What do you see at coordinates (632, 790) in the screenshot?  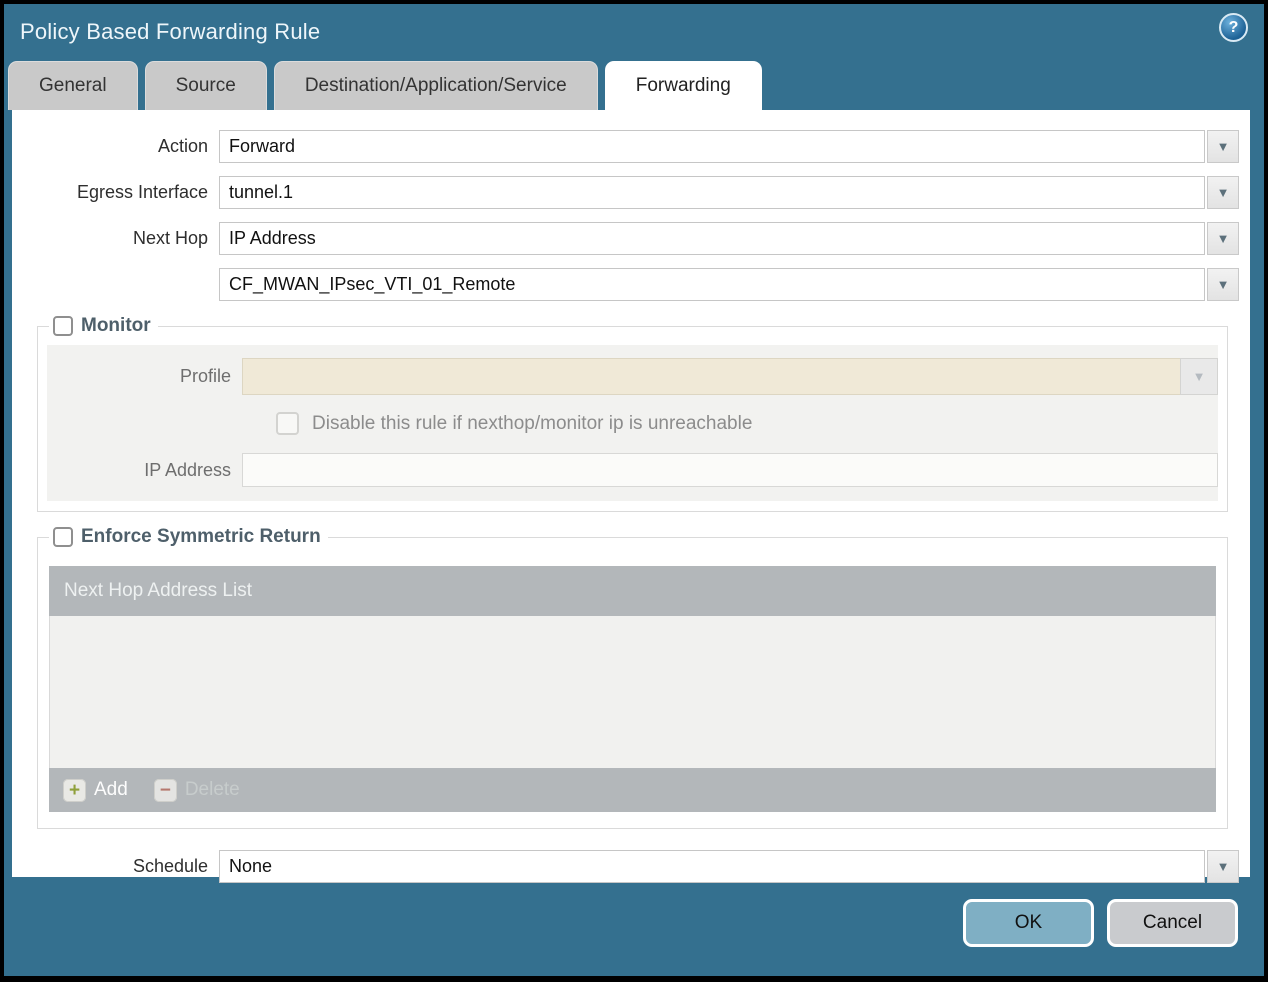 I see `next-hop-address-table-toolbar: + Add − Delete` at bounding box center [632, 790].